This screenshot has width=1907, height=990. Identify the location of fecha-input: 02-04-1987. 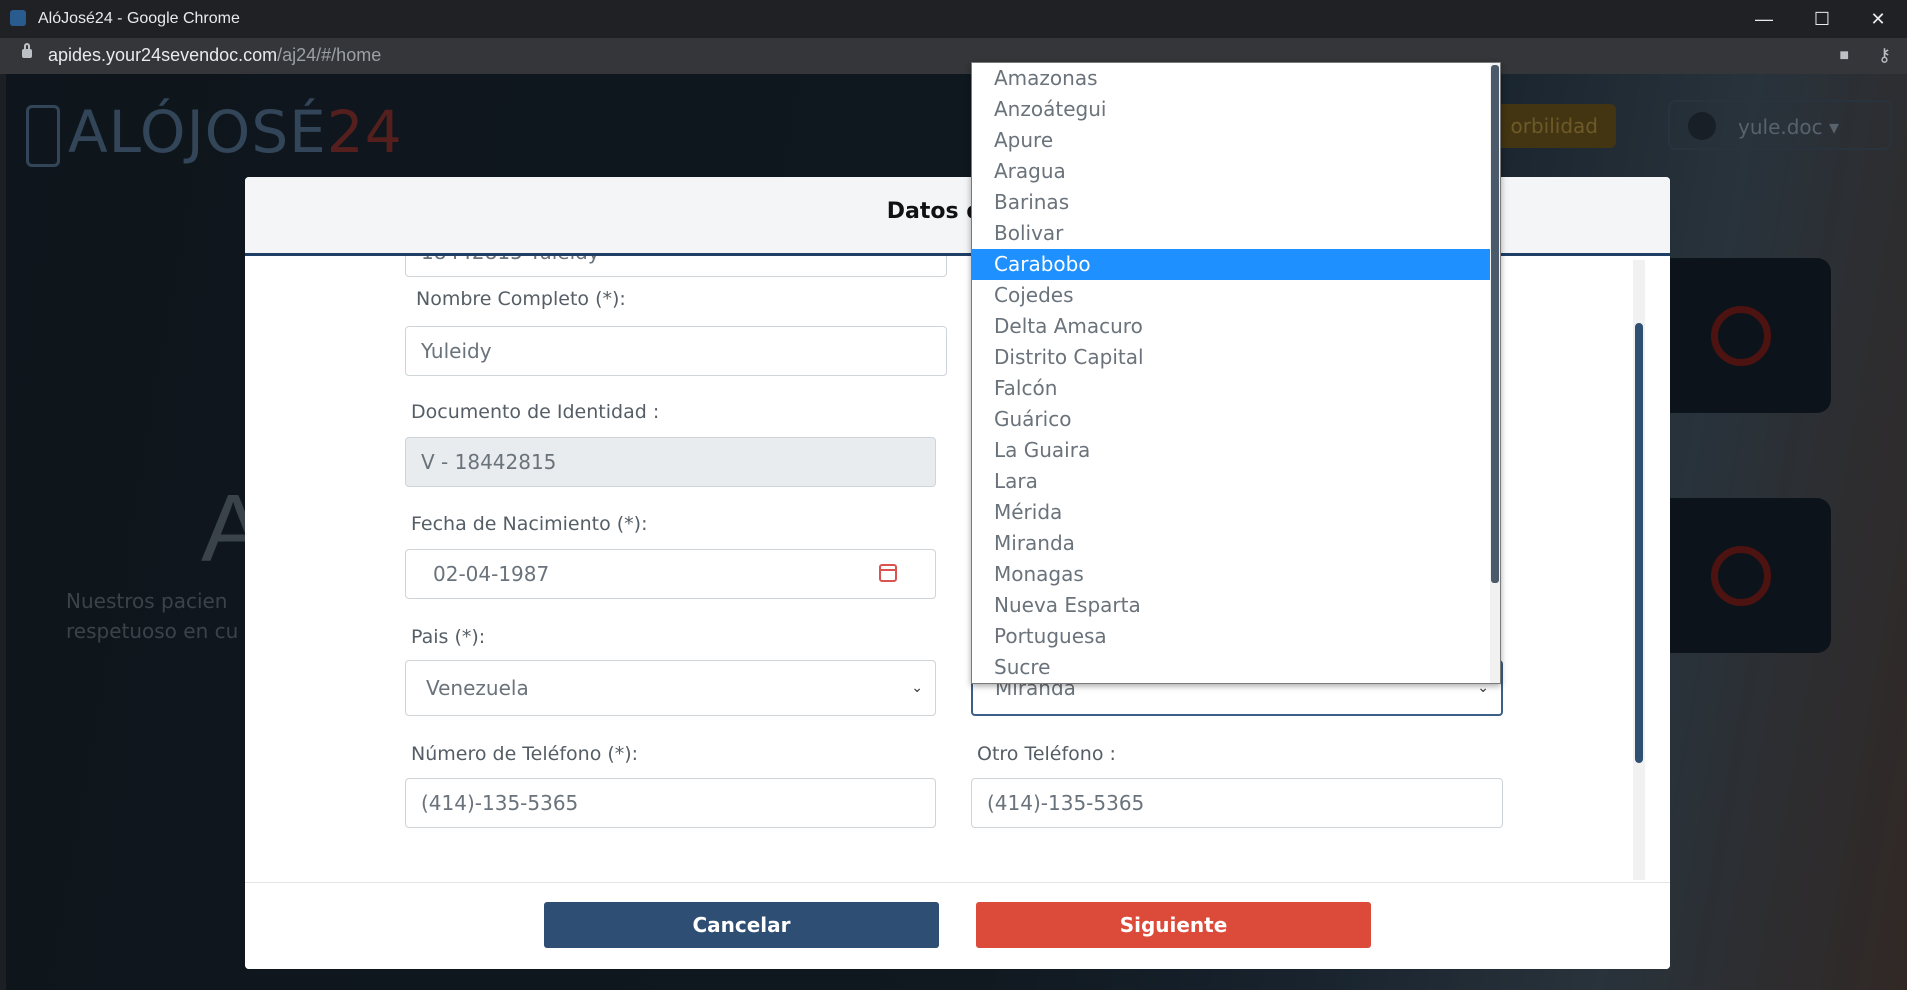
(670, 574).